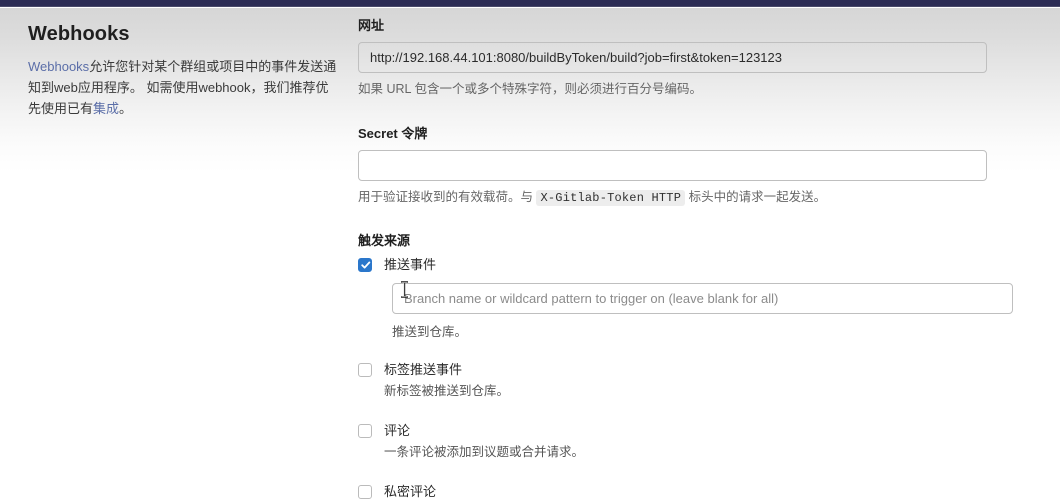 This screenshot has width=1060, height=501. Describe the element at coordinates (756, 196) in the screenshot. I see `secret-hint-after: 标头中的请求一起发送。` at that location.